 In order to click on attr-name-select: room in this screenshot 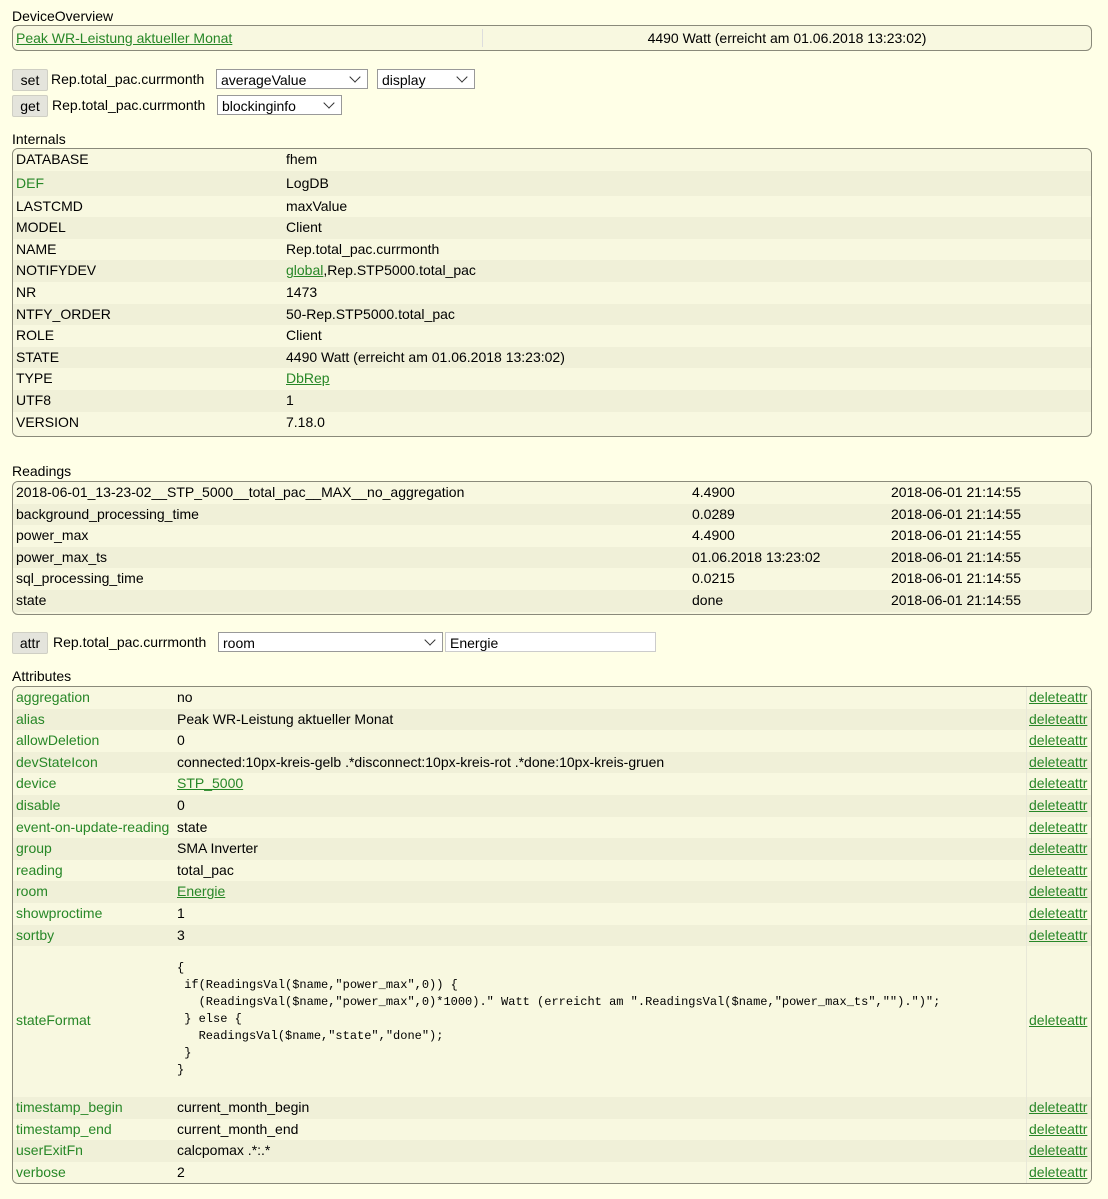, I will do `click(330, 642)`.